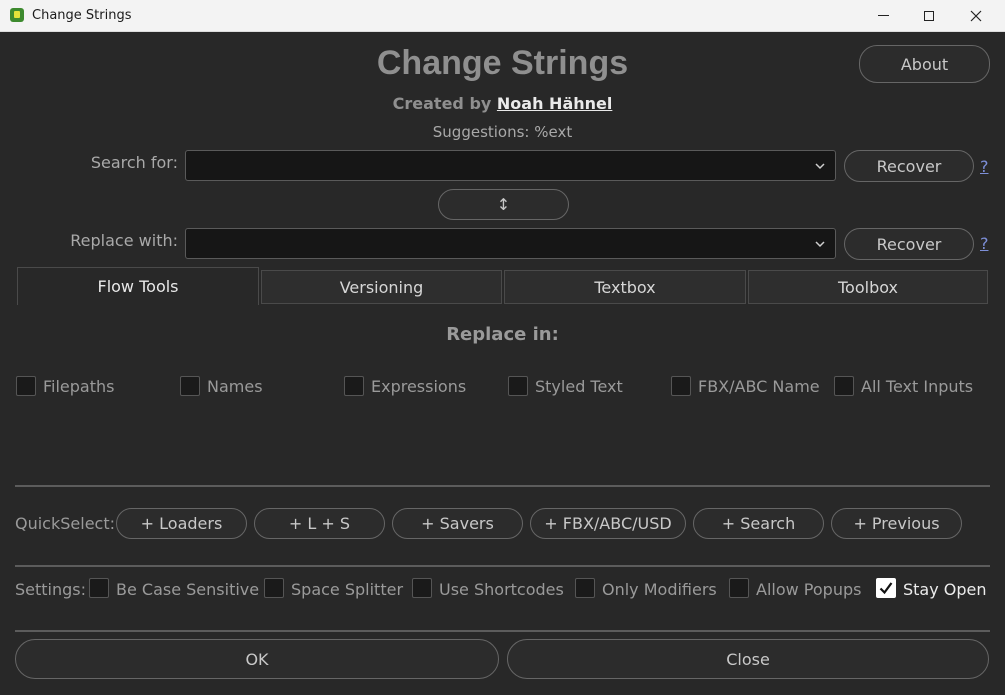 The image size is (1005, 695). Describe the element at coordinates (502, 63) in the screenshot. I see `page-title: Change Strings` at that location.